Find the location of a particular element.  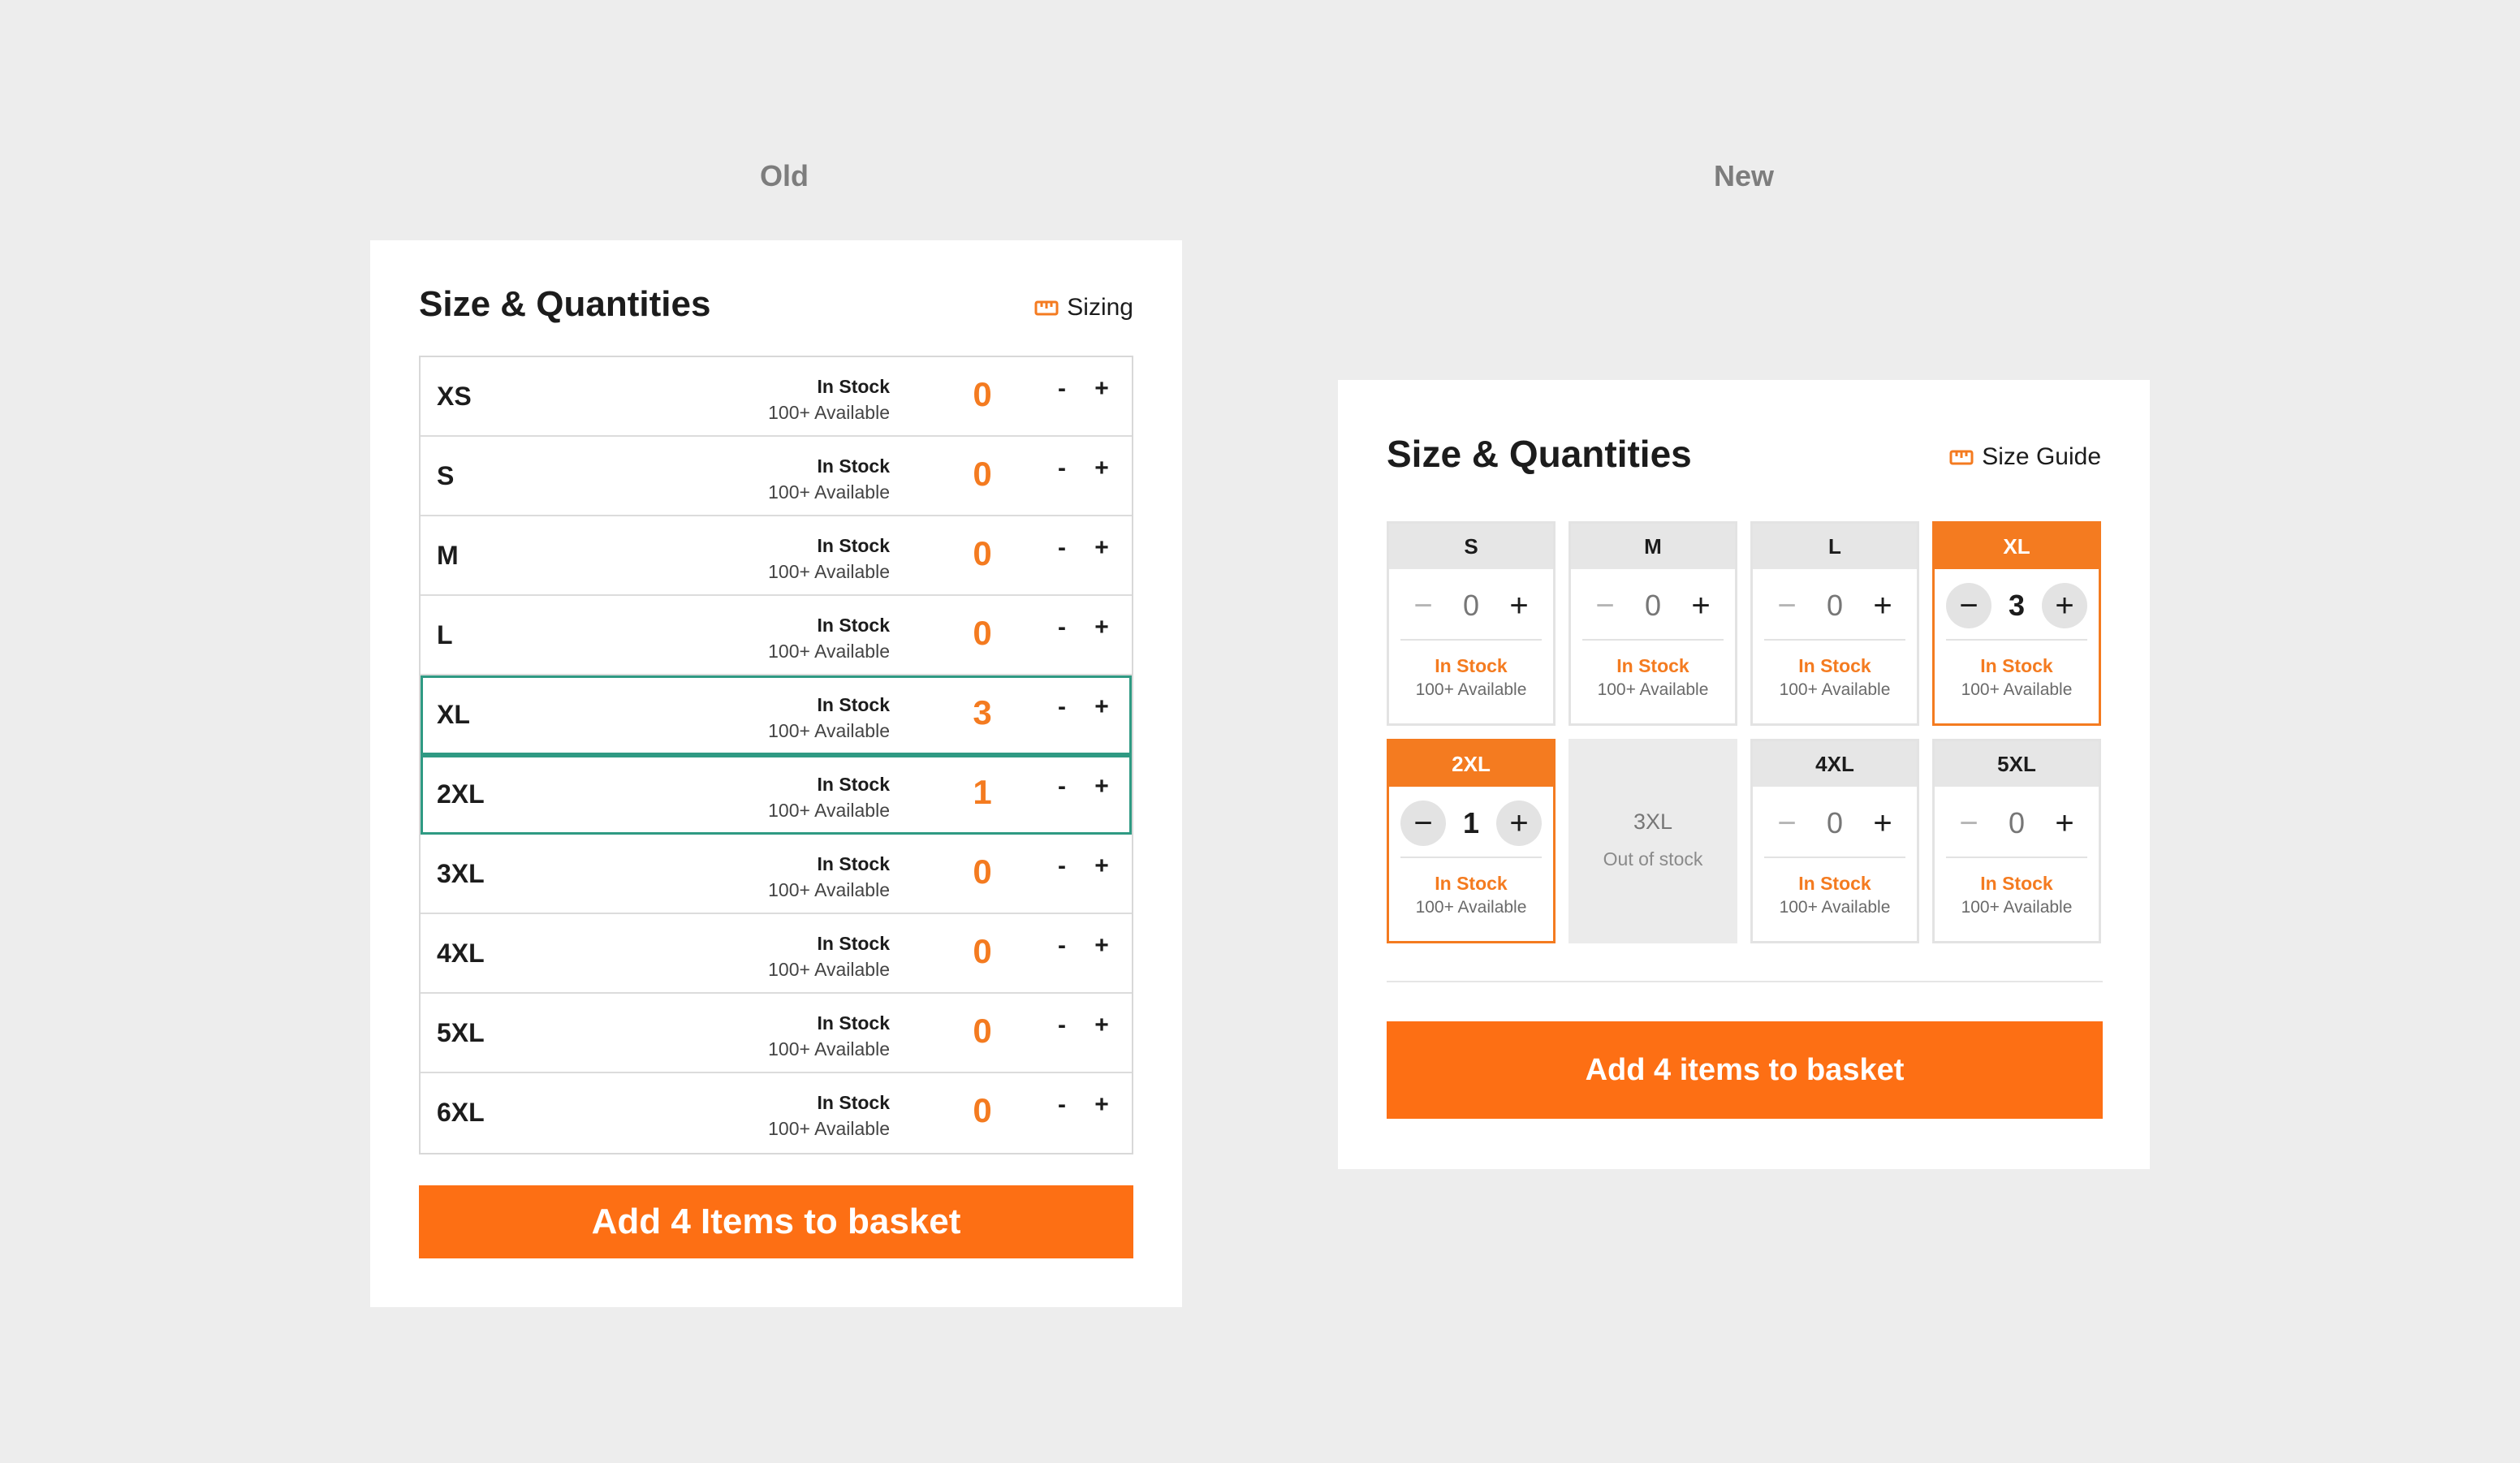

table-row: 5XL In Stock 100+ Available 0 - + is located at coordinates (776, 1034).